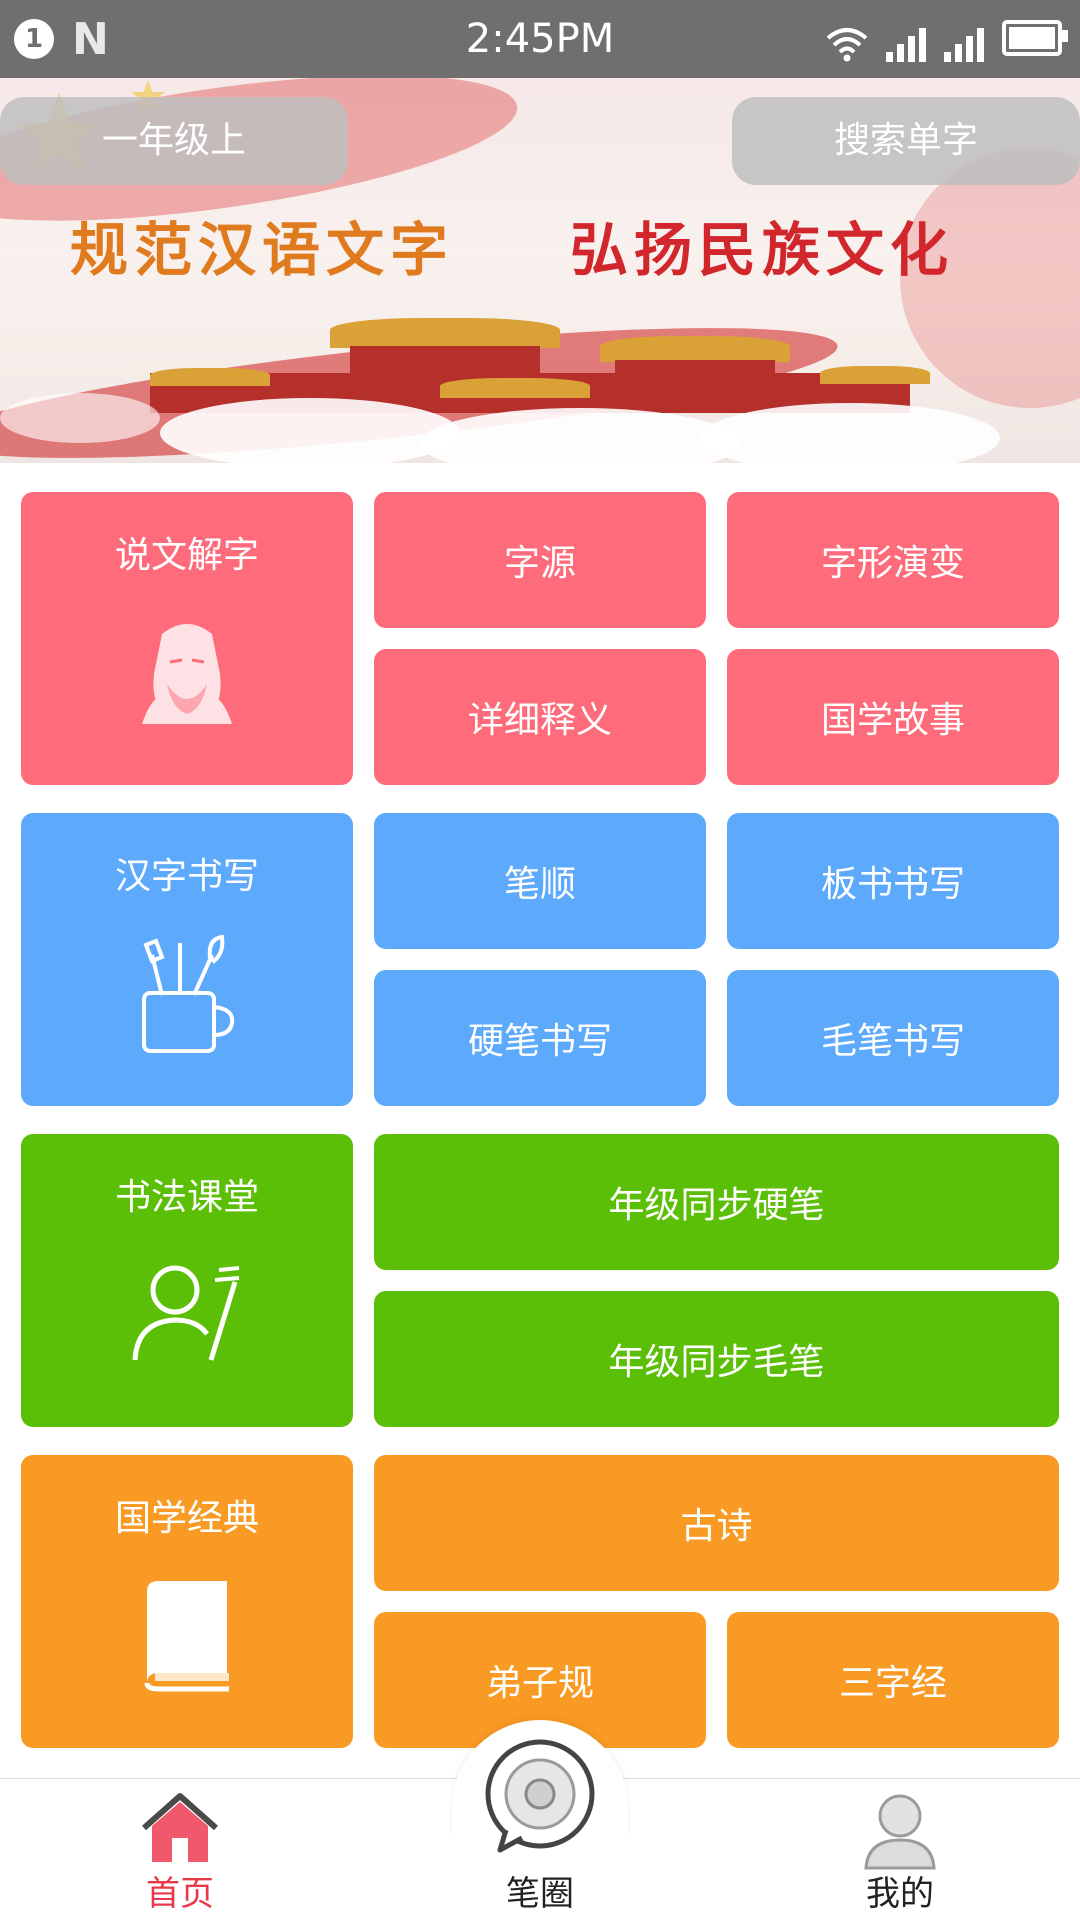  Describe the element at coordinates (906, 43) in the screenshot. I see `signal-1-icon` at that location.